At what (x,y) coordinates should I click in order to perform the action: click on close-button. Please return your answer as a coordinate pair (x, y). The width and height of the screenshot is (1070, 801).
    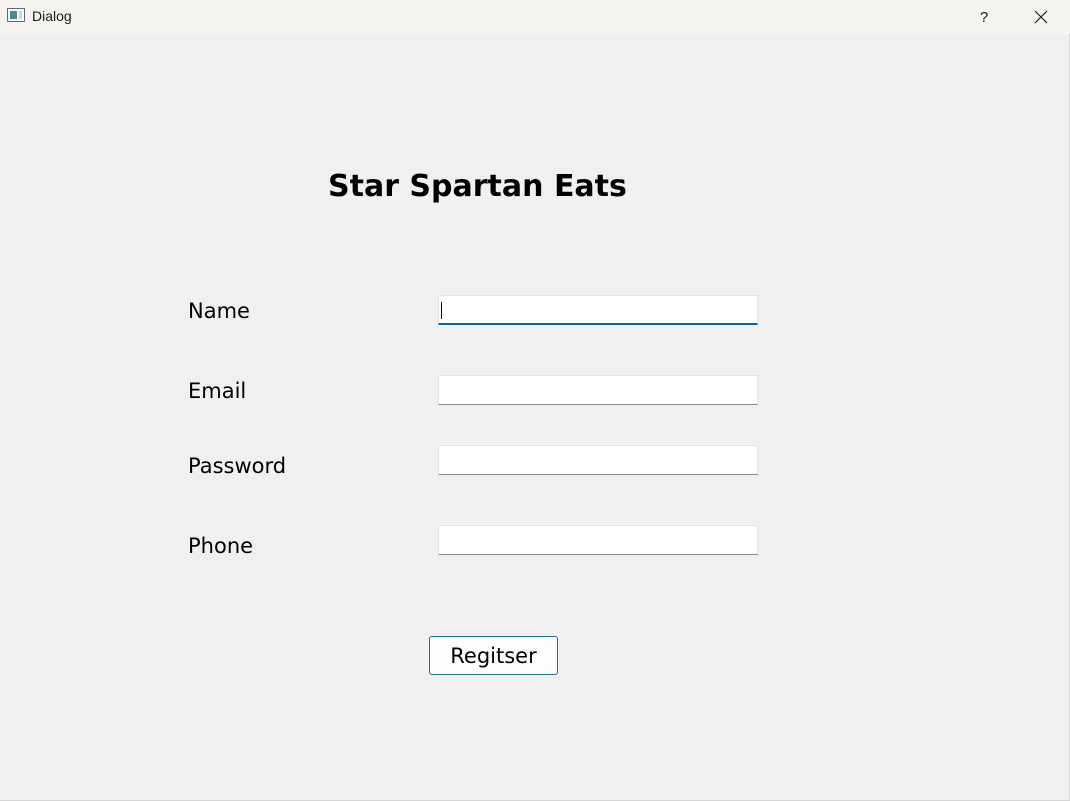
    Looking at the image, I should click on (1041, 17).